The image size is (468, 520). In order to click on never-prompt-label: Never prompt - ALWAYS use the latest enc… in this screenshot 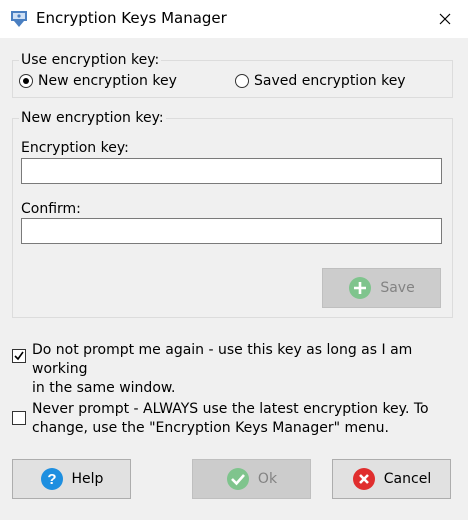, I will do `click(230, 419)`.